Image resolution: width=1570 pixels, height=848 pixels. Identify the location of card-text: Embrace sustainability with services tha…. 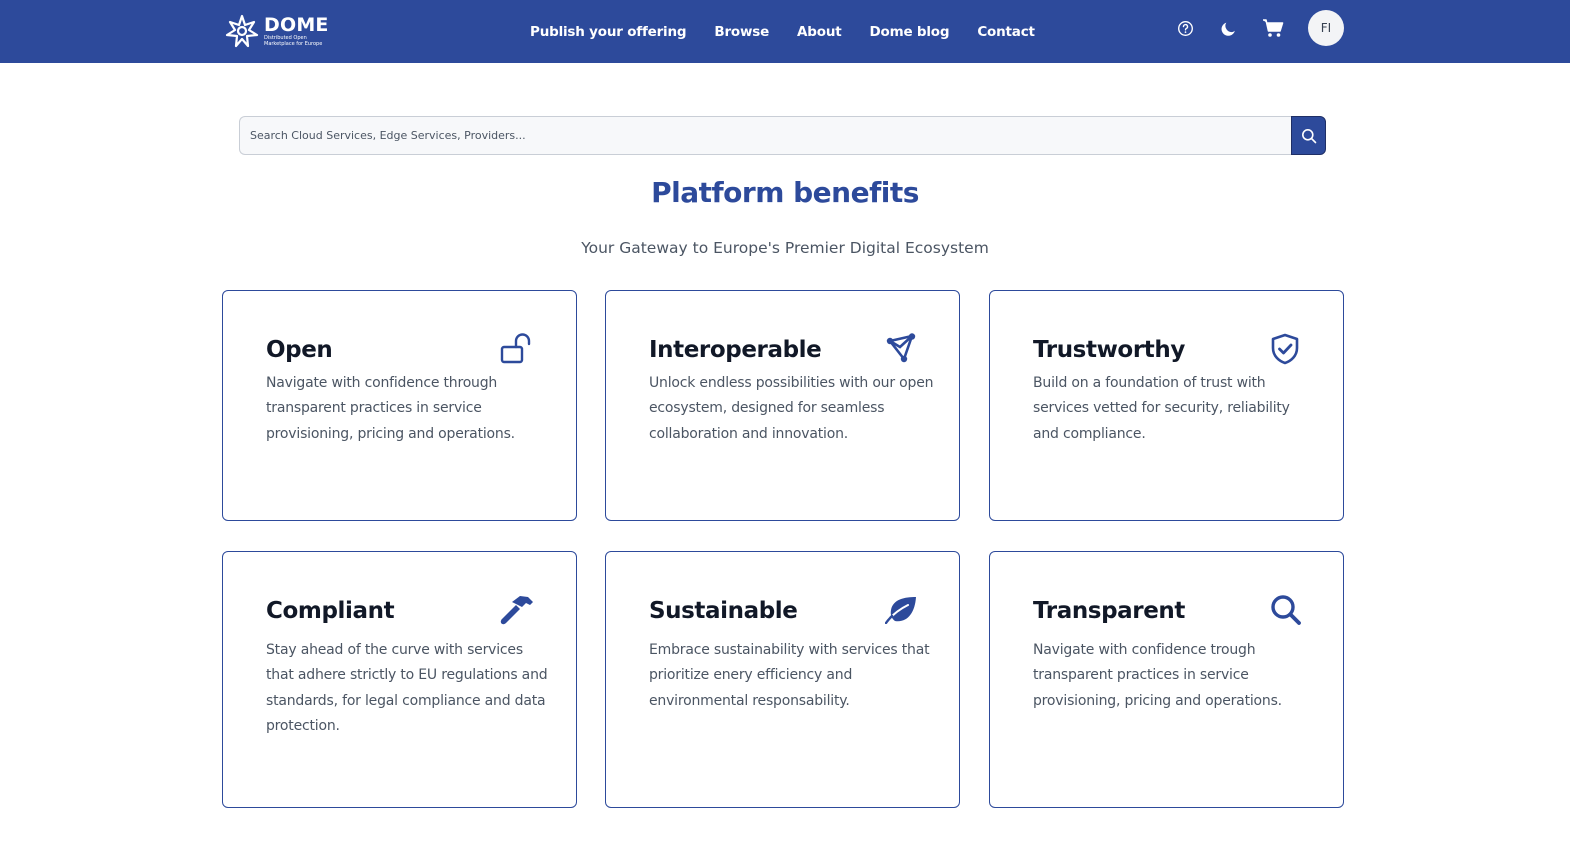
(789, 675).